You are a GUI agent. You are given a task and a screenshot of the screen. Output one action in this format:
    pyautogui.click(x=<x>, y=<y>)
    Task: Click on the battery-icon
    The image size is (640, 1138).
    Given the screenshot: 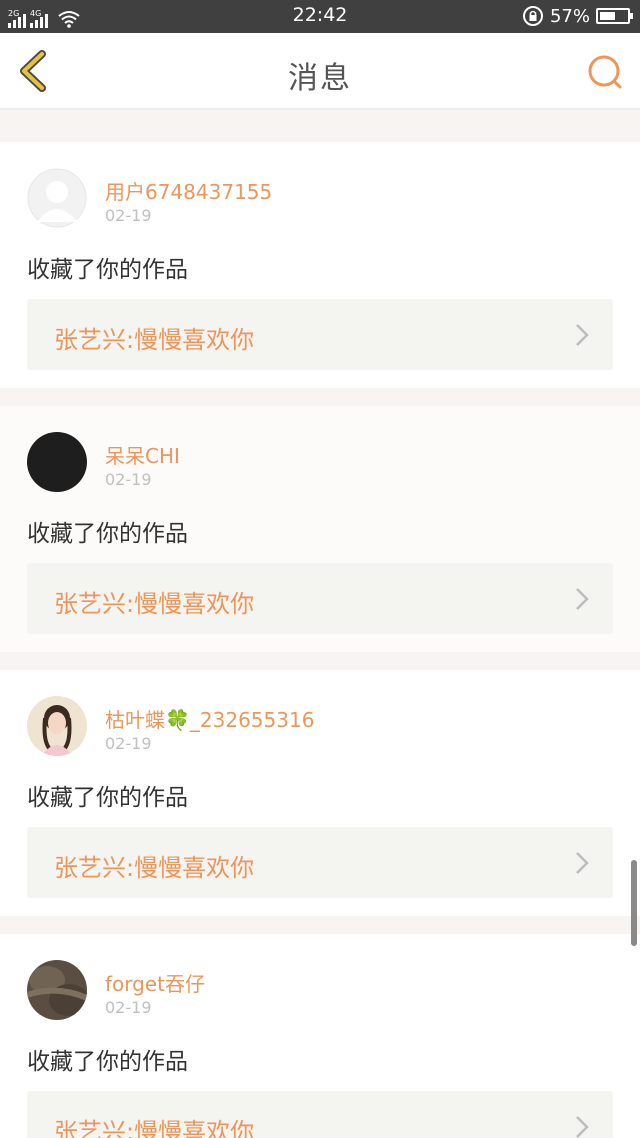 What is the action you would take?
    pyautogui.click(x=614, y=16)
    